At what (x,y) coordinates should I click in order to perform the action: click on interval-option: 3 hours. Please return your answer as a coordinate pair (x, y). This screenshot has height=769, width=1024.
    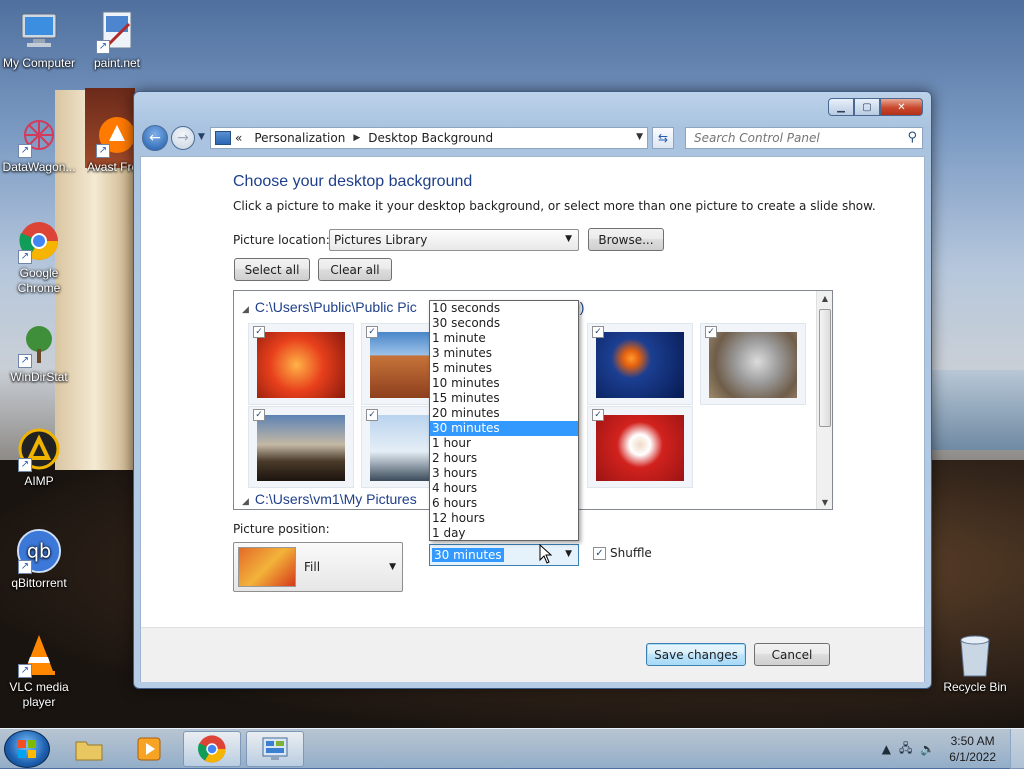
    Looking at the image, I should click on (504, 473).